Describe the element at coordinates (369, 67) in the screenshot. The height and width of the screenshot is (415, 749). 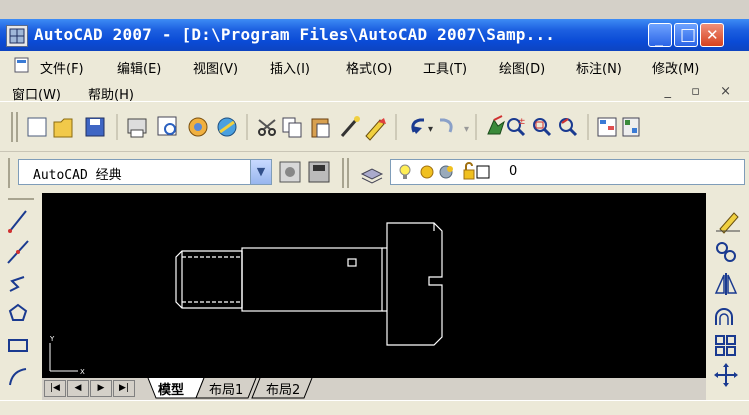
I see `menu-format: 格式(O)` at that location.